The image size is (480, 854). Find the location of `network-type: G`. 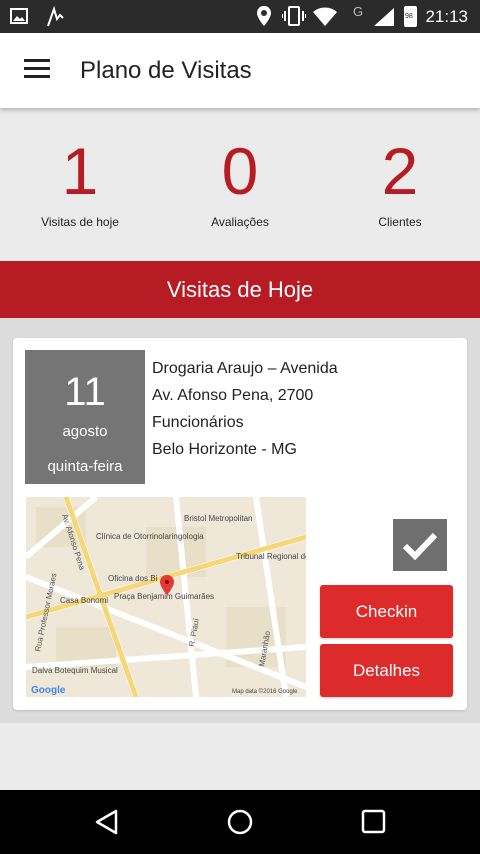

network-type: G is located at coordinates (358, 11).